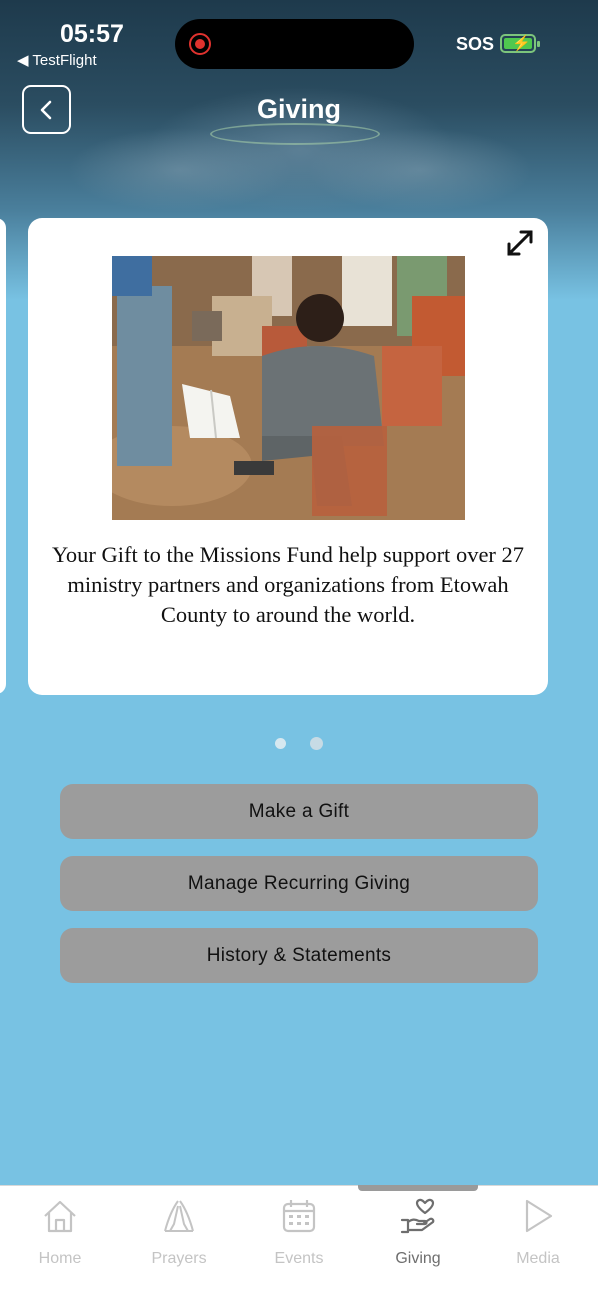  What do you see at coordinates (299, 1236) in the screenshot?
I see `tab-events: Events` at bounding box center [299, 1236].